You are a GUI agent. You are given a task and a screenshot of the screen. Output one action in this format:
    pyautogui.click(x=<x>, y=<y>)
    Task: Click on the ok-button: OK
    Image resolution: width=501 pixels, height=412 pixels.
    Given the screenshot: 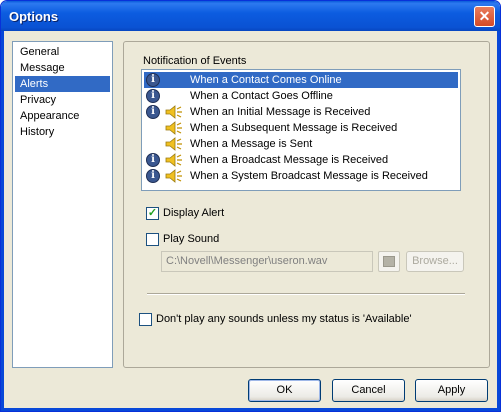 What is the action you would take?
    pyautogui.click(x=284, y=390)
    